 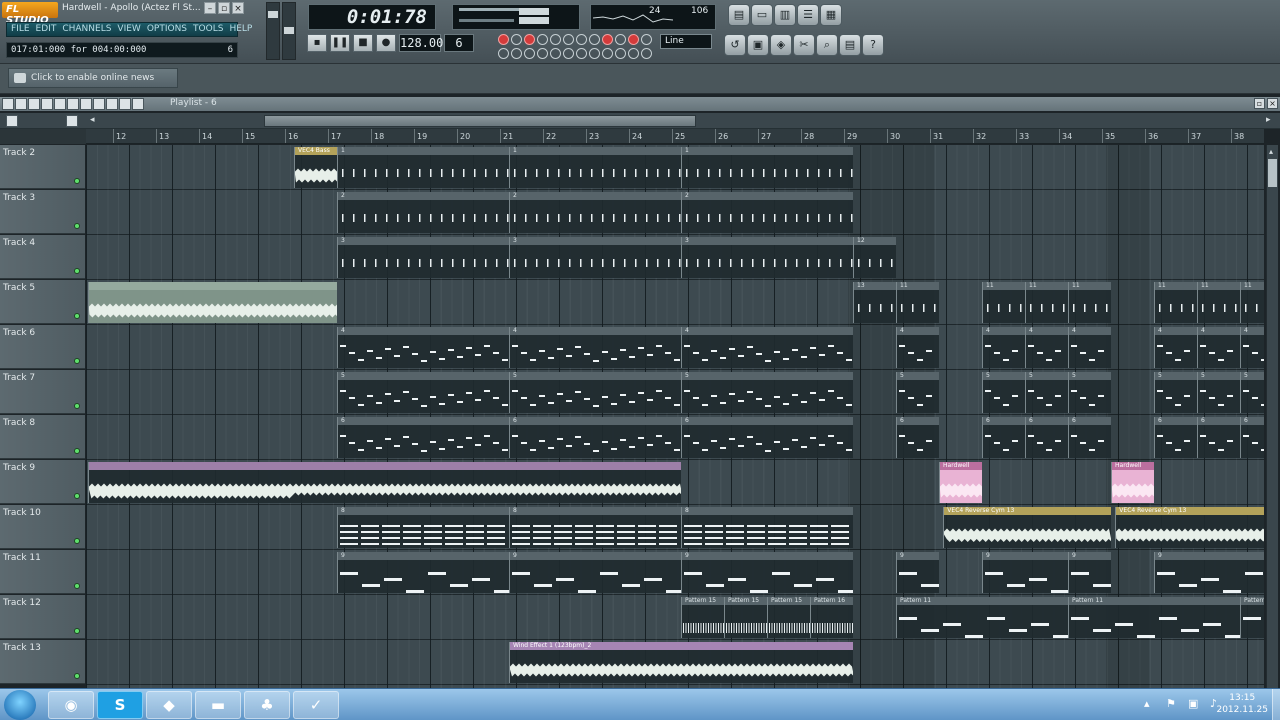 What do you see at coordinates (1259, 103) in the screenshot?
I see `playlist-maximize-button: ▫` at bounding box center [1259, 103].